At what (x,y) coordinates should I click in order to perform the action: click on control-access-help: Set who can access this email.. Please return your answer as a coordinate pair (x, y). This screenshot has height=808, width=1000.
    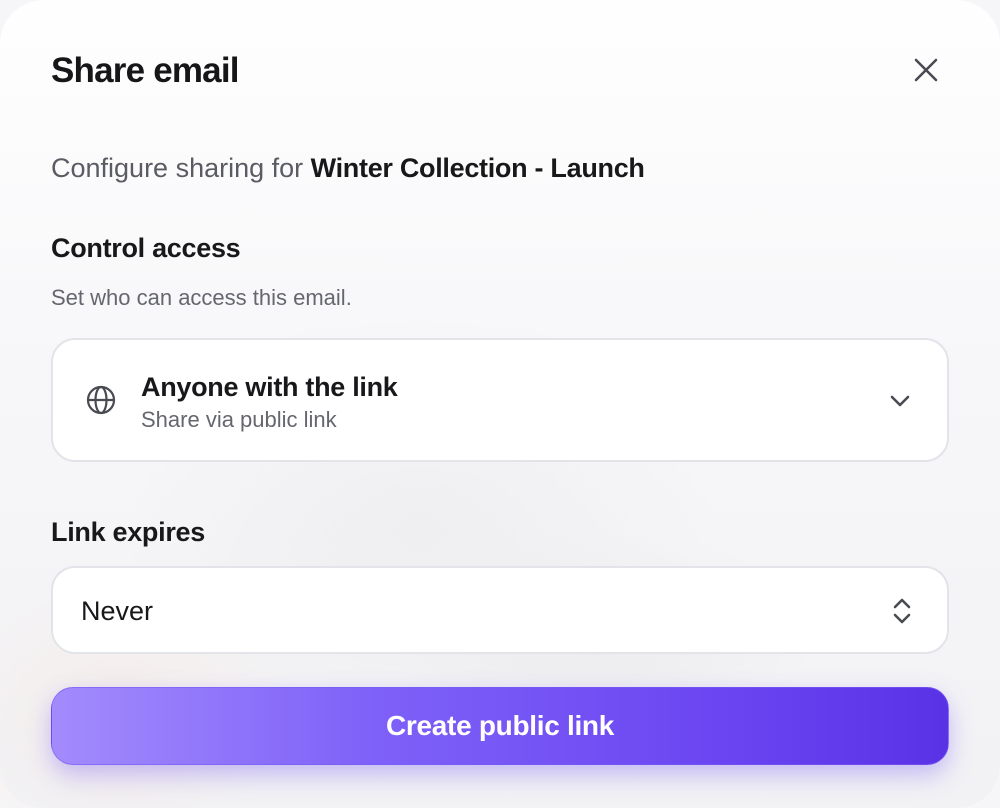
    Looking at the image, I should click on (201, 297).